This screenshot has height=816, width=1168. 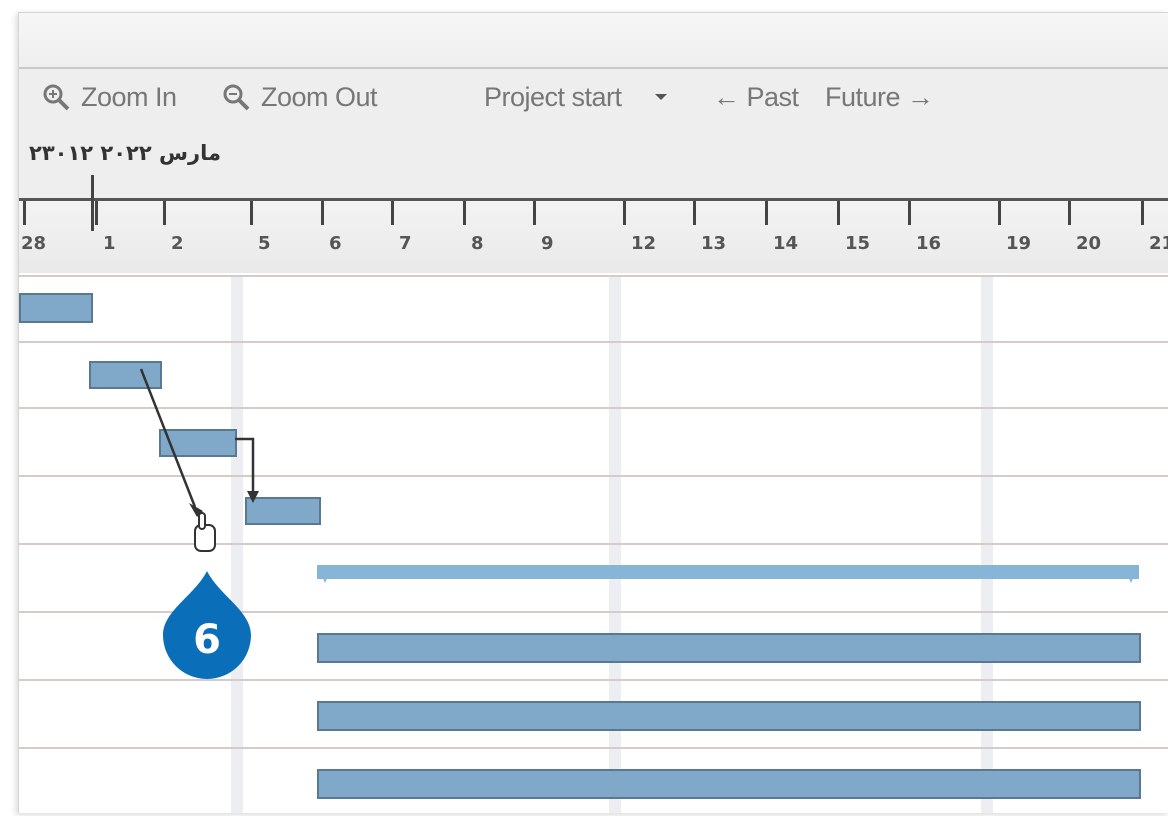 I want to click on step-callout-badge: 6, so click(x=207, y=625).